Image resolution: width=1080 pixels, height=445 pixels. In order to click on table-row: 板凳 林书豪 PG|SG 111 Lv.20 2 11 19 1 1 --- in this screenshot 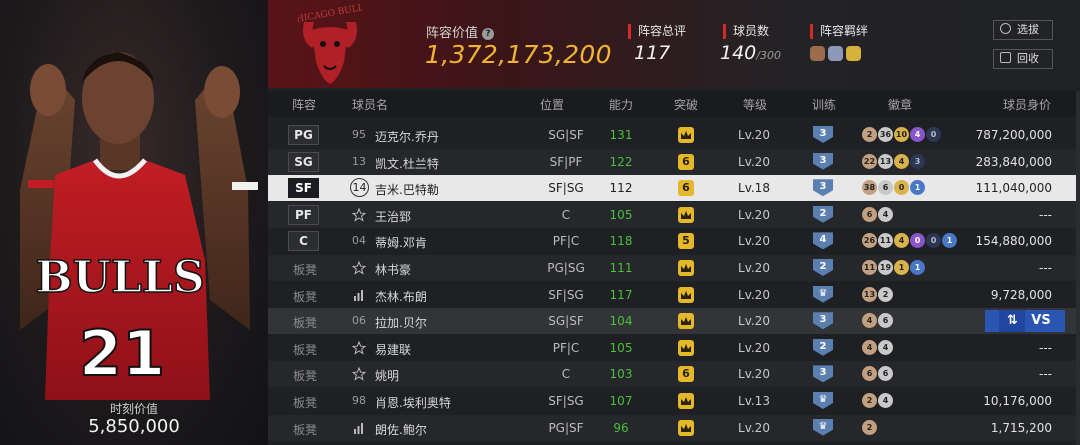, I will do `click(674, 268)`.